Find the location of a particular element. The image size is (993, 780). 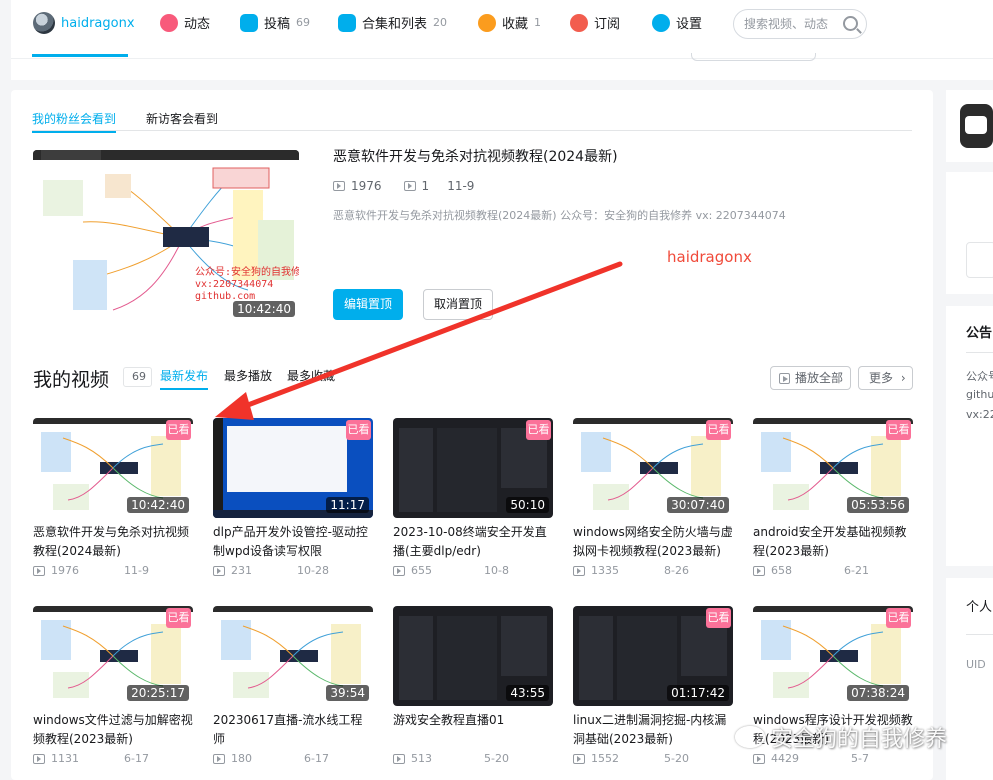

video-meta: 658 6-21 is located at coordinates (833, 570).